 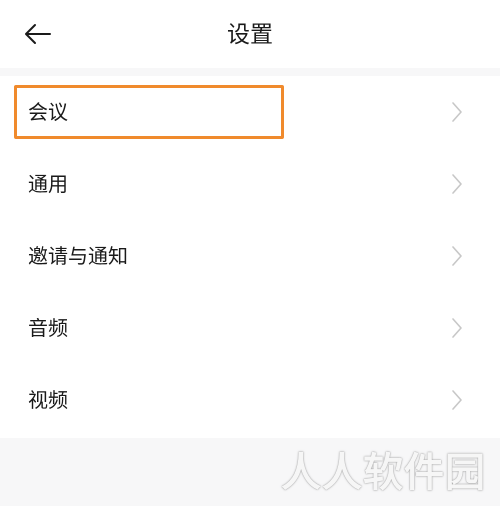 I want to click on back-arrow-icon, so click(x=38, y=34).